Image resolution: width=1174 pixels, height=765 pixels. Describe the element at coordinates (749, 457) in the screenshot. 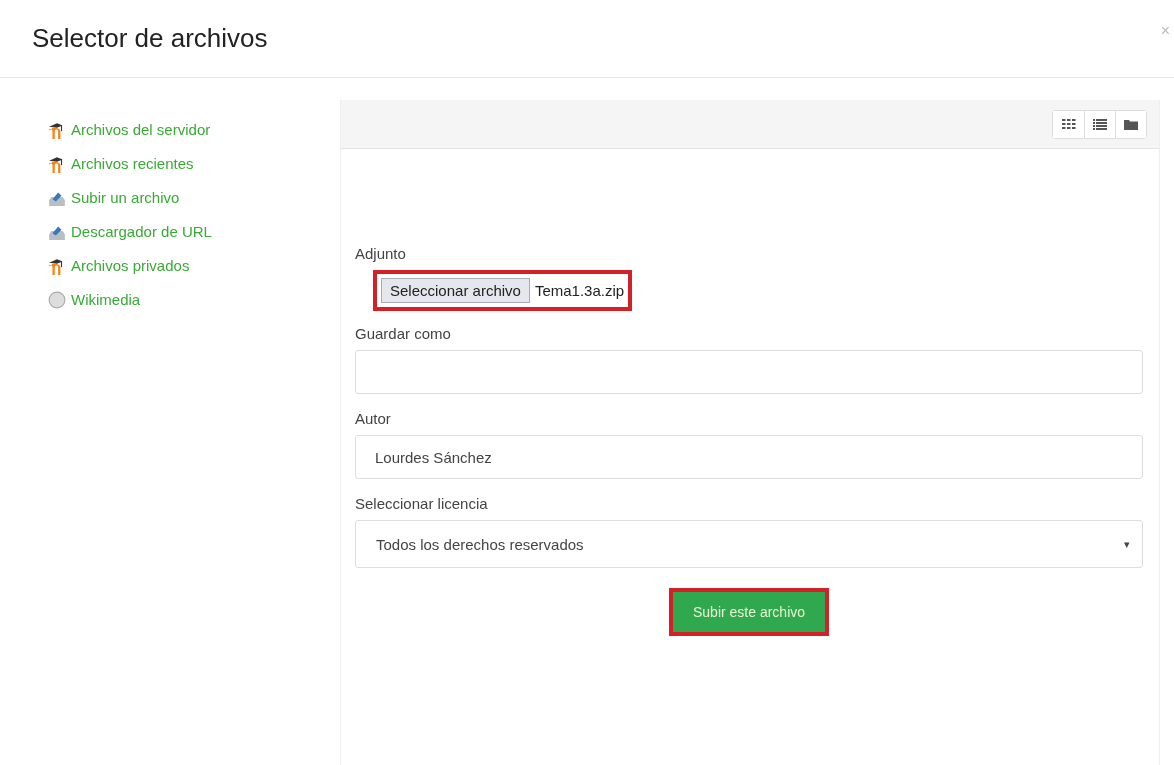

I see `author-field: Lourdes Sánchez` at that location.